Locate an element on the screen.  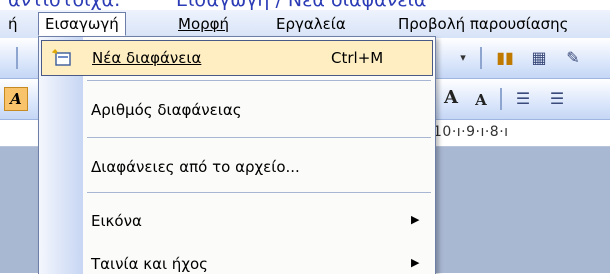
new-slide-icon is located at coordinates (61, 57).